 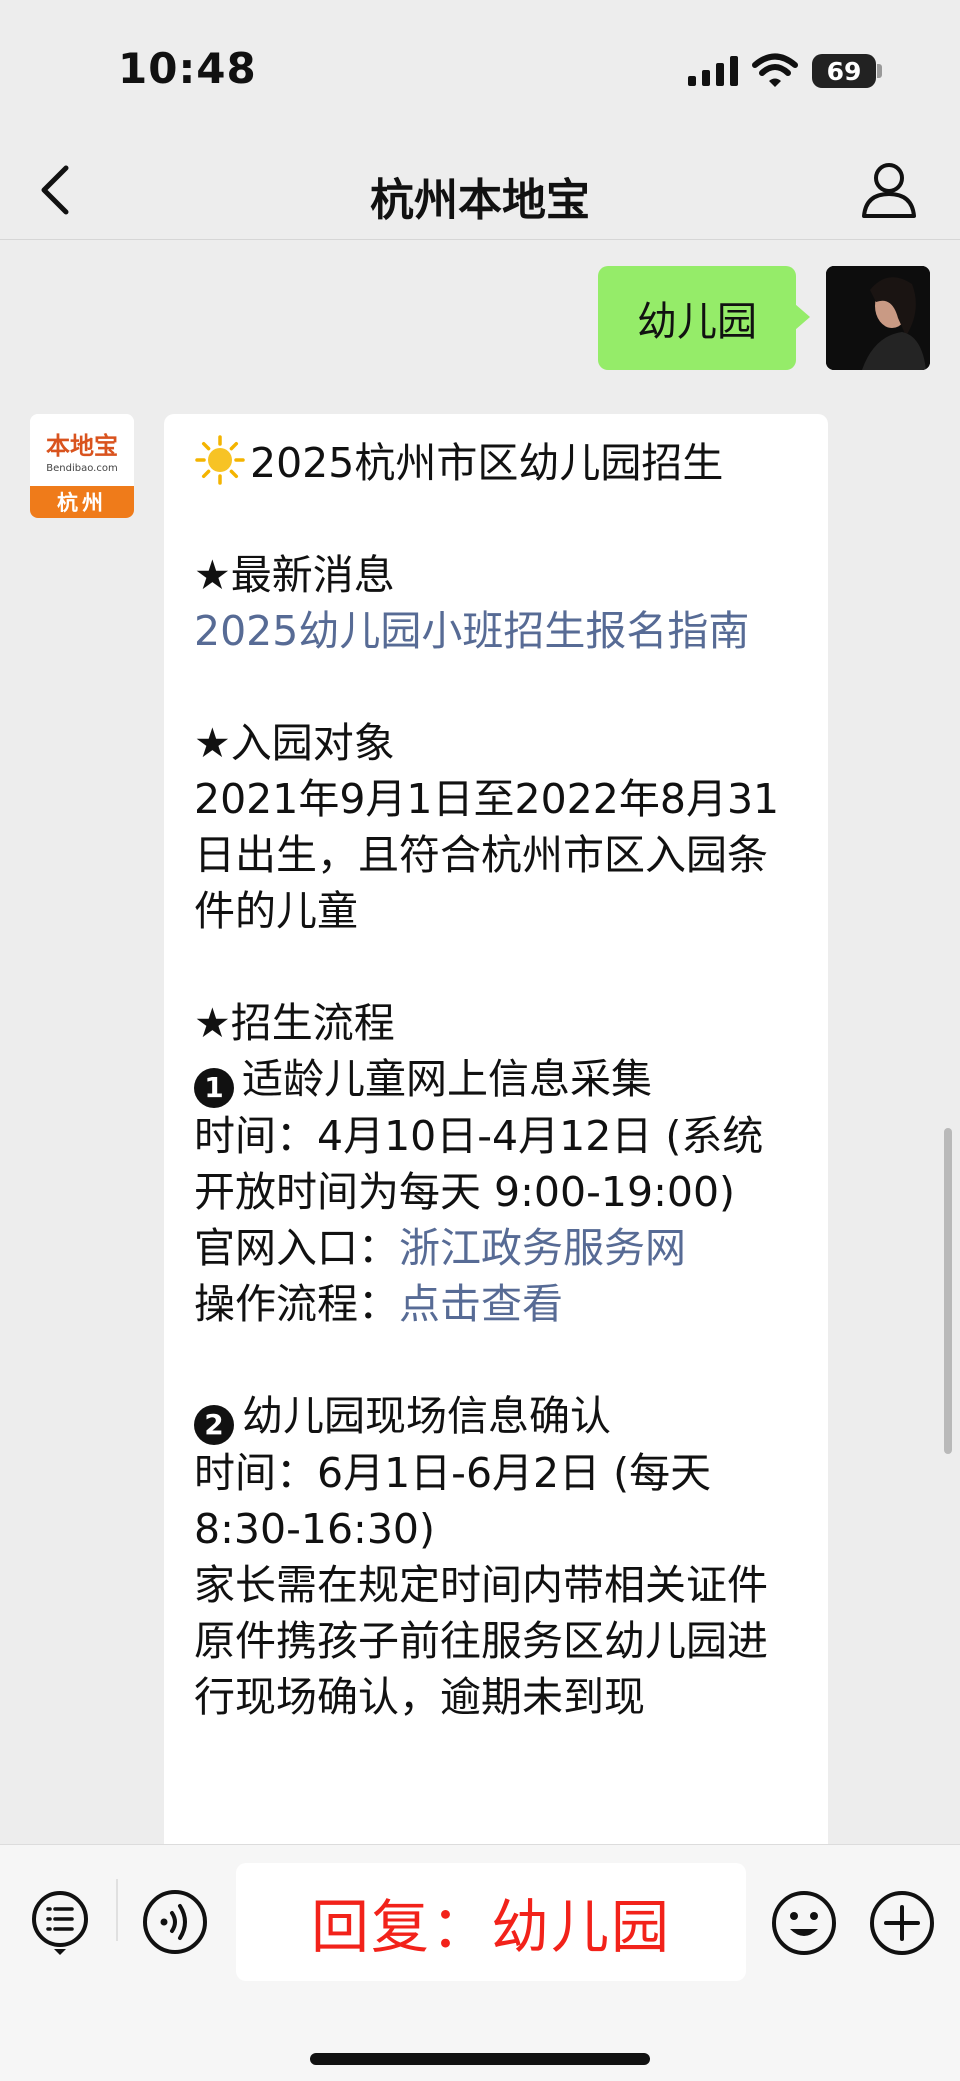 I want to click on wifi-icon, so click(x=775, y=70).